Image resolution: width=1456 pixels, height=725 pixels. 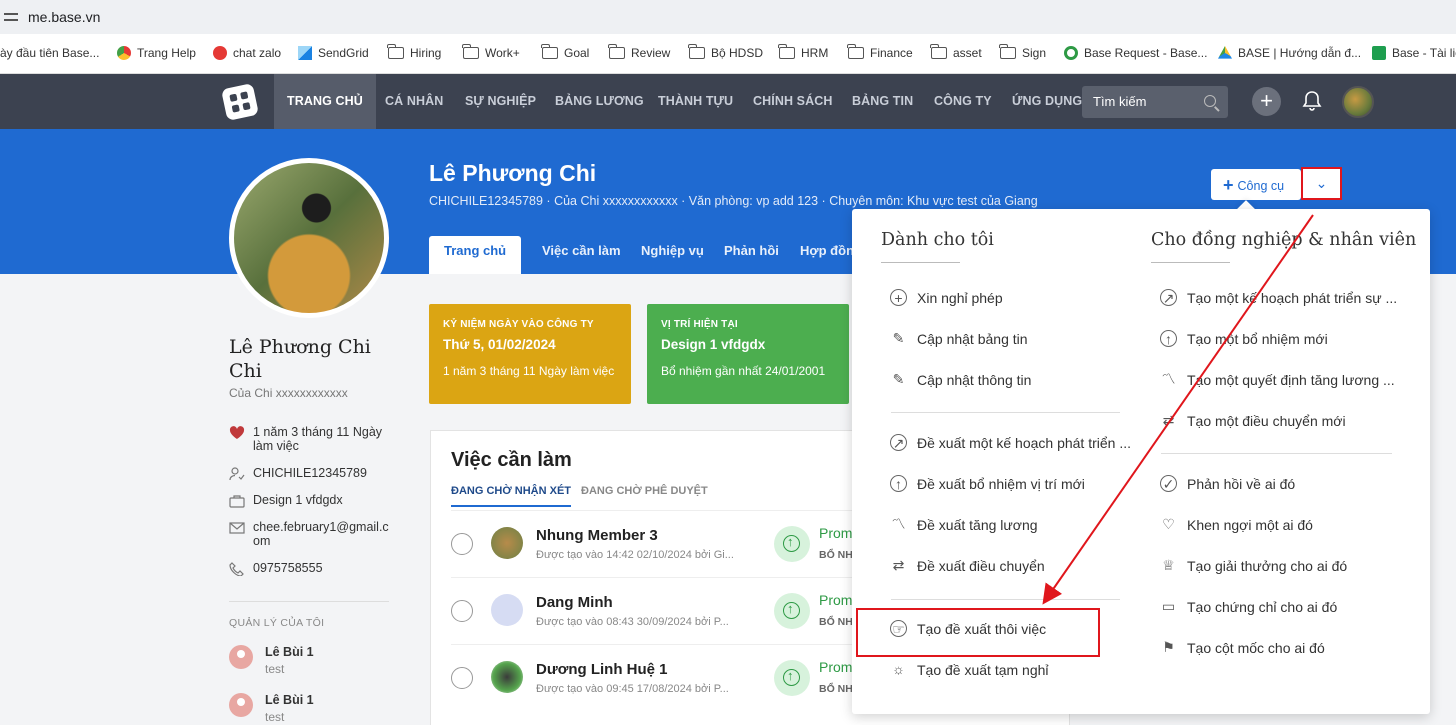 I want to click on tab-hop-dong: Hợp đồn, so click(x=827, y=255).